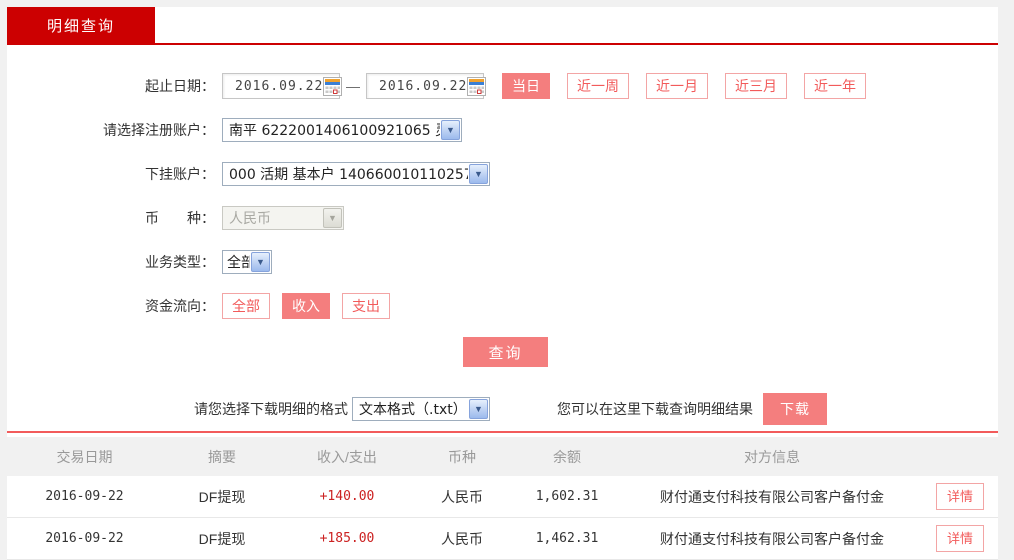  I want to click on end-date-value: 2016.09.22, so click(423, 86).